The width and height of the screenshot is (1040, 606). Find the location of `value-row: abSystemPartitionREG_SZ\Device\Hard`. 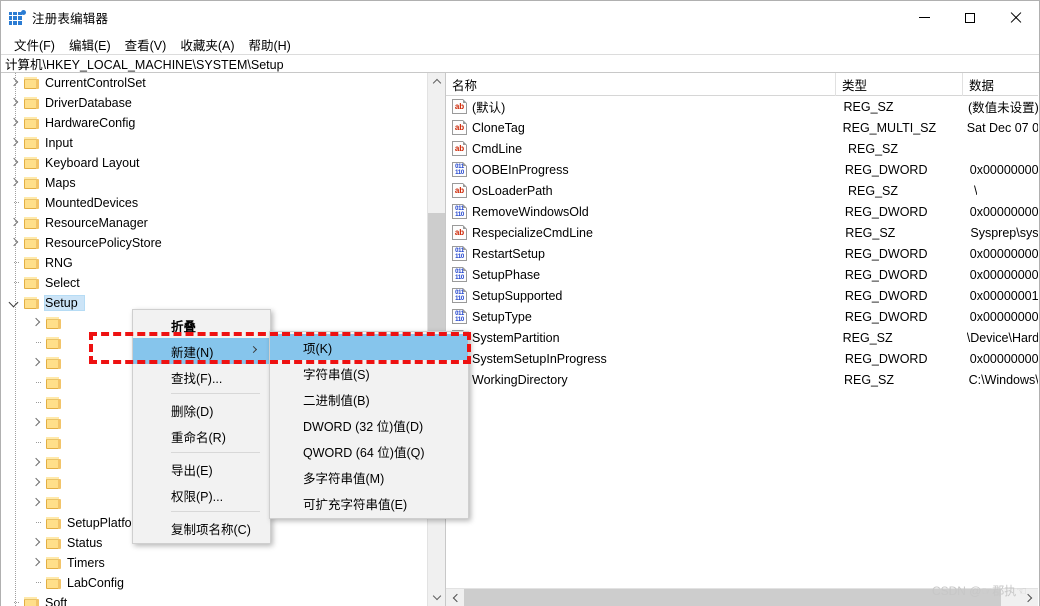

value-row: abSystemPartitionREG_SZ\Device\Hard is located at coordinates (742, 337).